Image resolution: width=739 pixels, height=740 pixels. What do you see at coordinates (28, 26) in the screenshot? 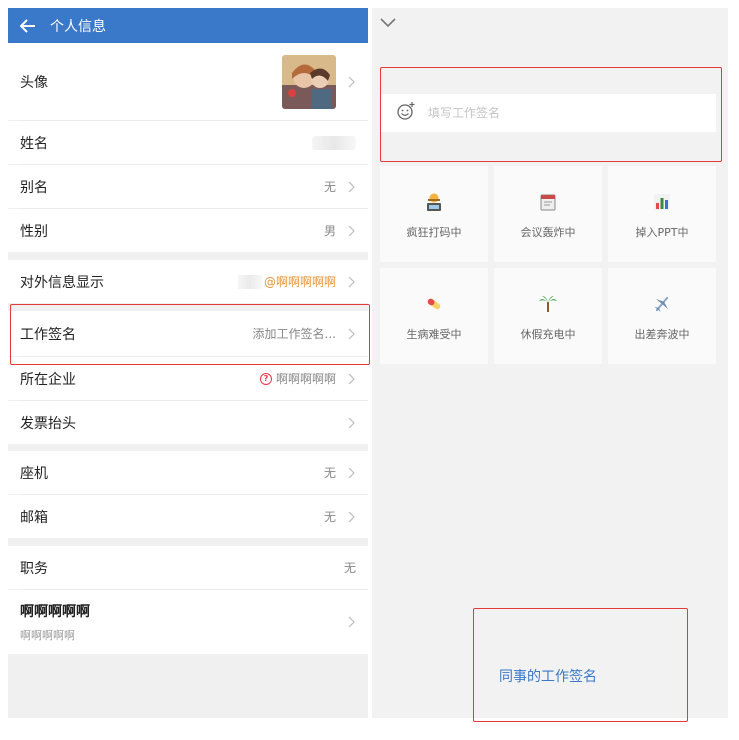
I see `back-arrow-icon` at bounding box center [28, 26].